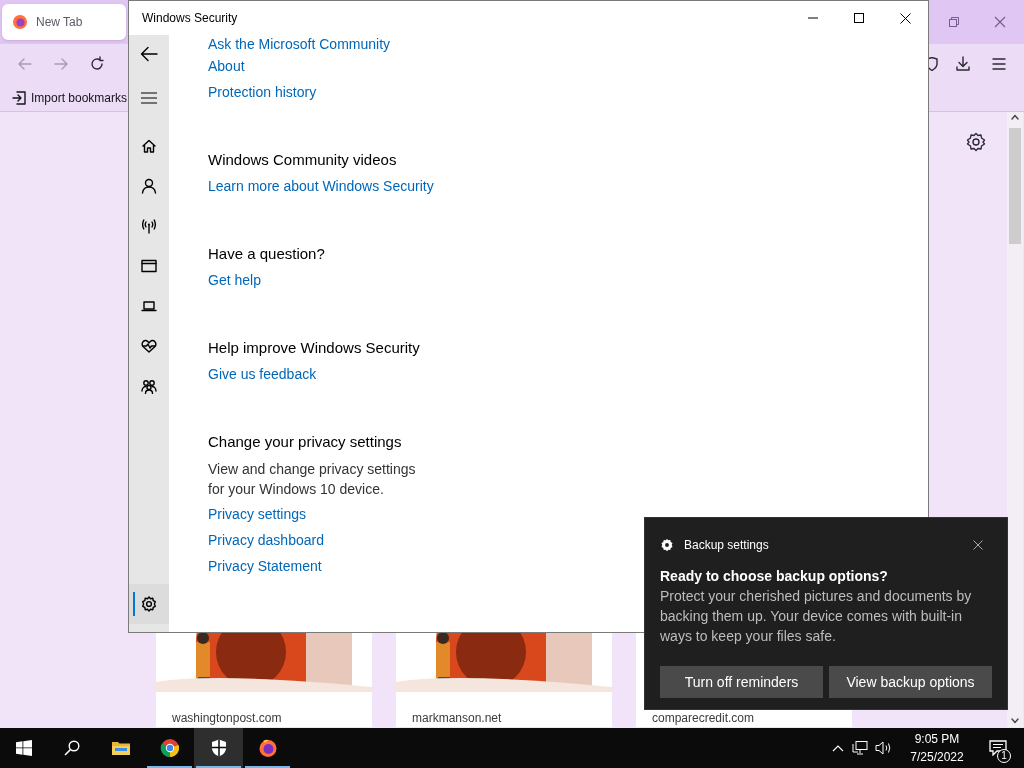 The height and width of the screenshot is (768, 1024). I want to click on tile-label: markmanson.net, so click(457, 718).